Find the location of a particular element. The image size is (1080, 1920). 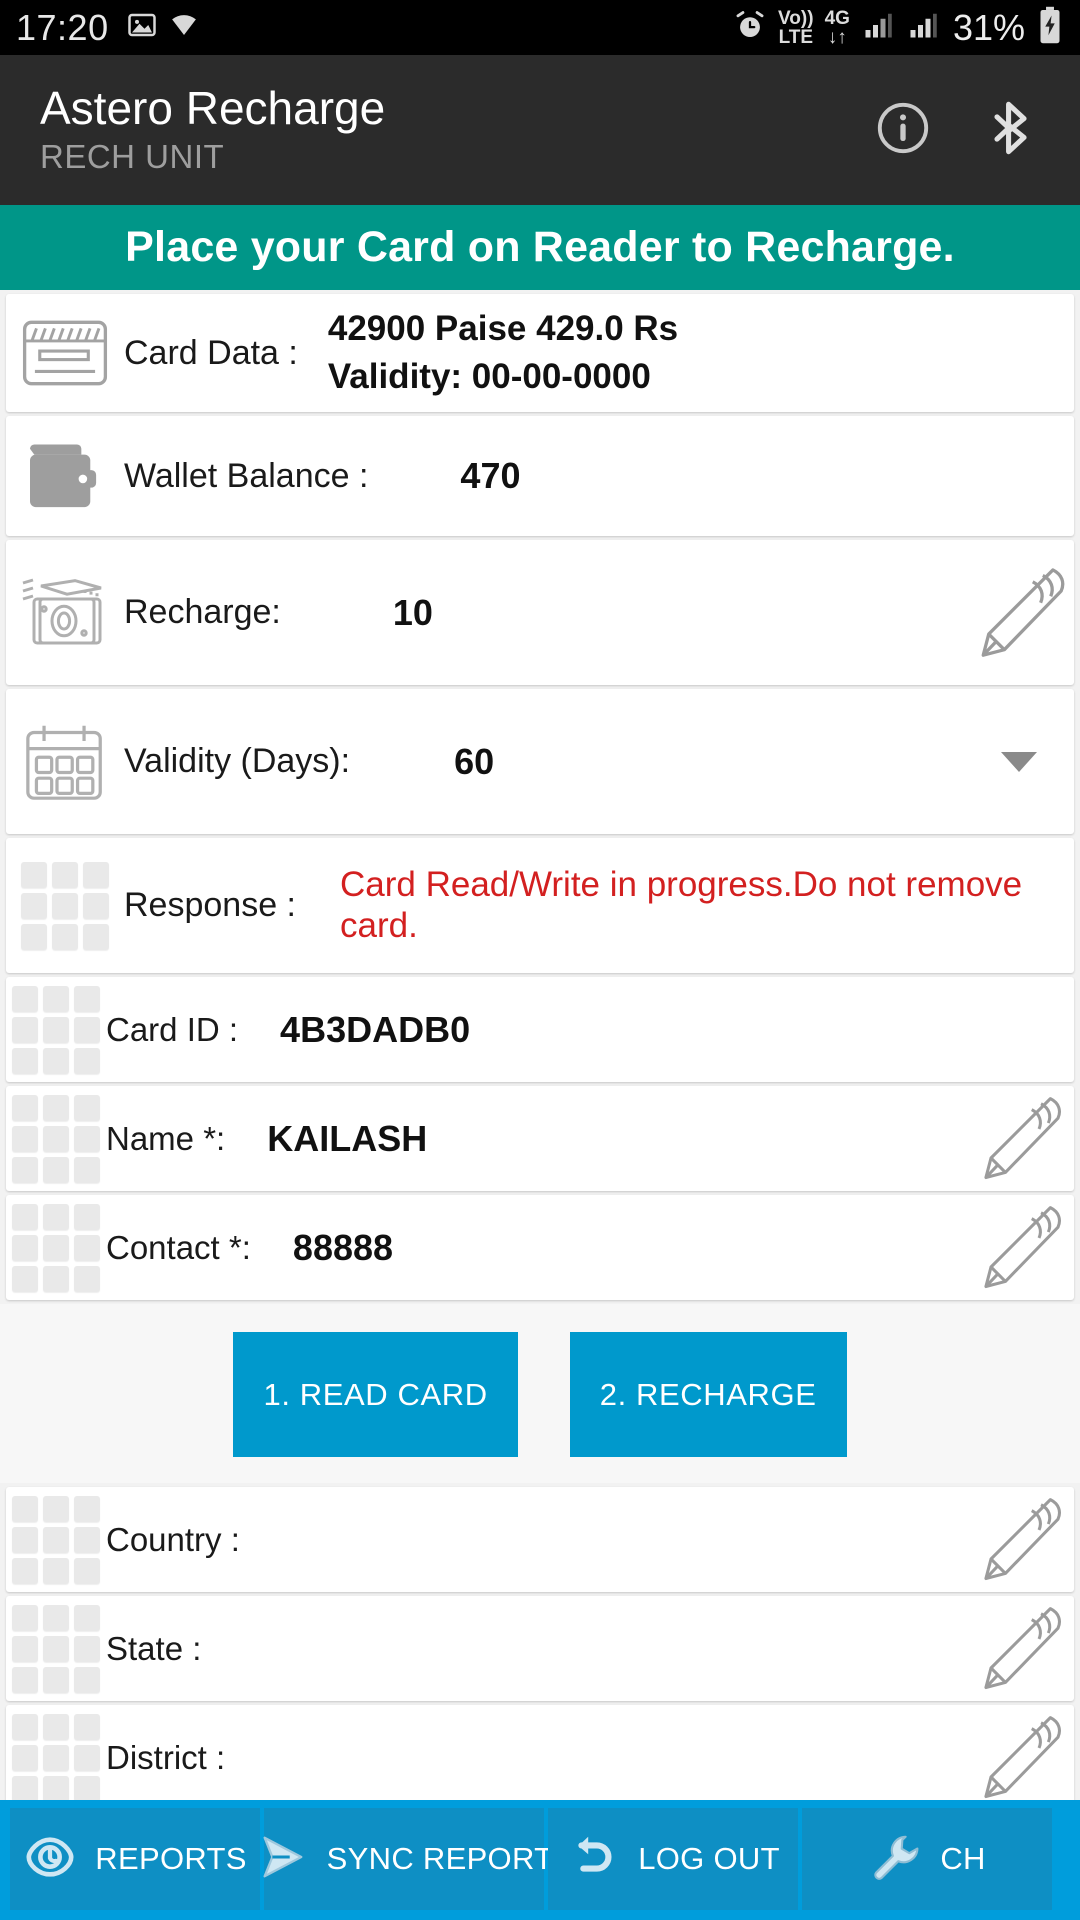

row-label-contact: Contact *: is located at coordinates (178, 1247).